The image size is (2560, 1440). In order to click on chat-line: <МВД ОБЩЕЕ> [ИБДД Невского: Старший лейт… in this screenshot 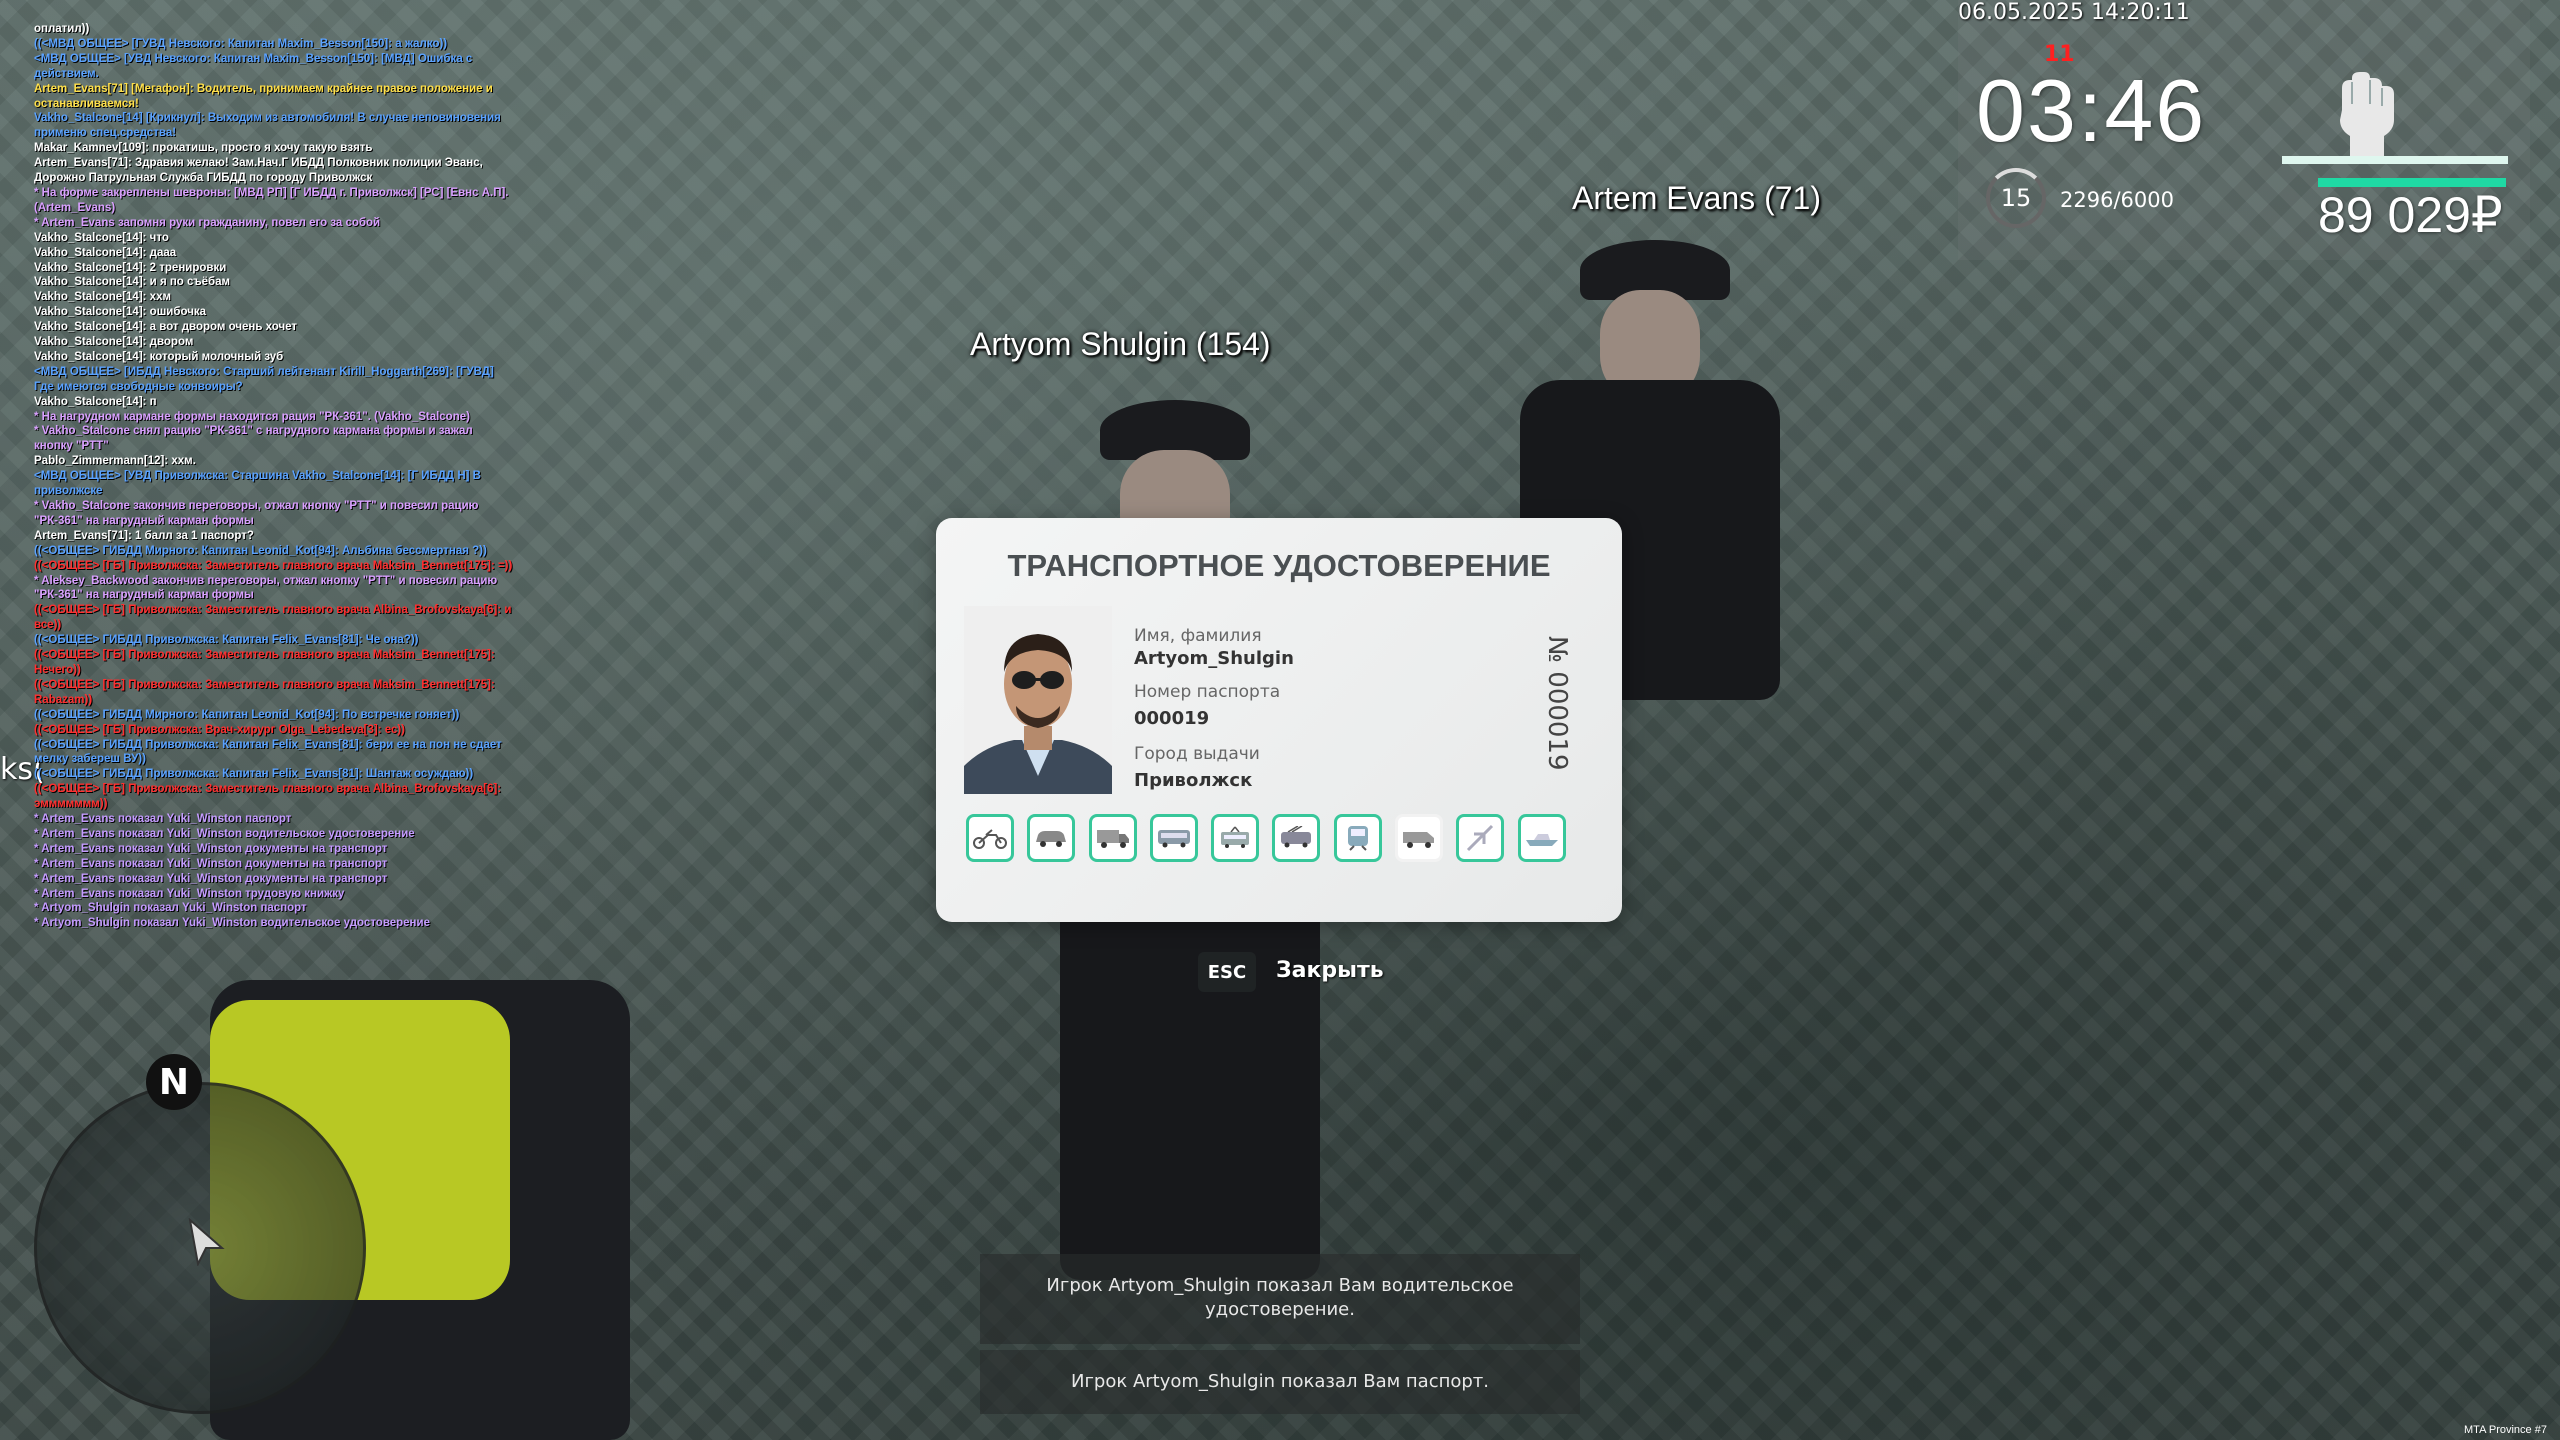, I will do `click(264, 379)`.